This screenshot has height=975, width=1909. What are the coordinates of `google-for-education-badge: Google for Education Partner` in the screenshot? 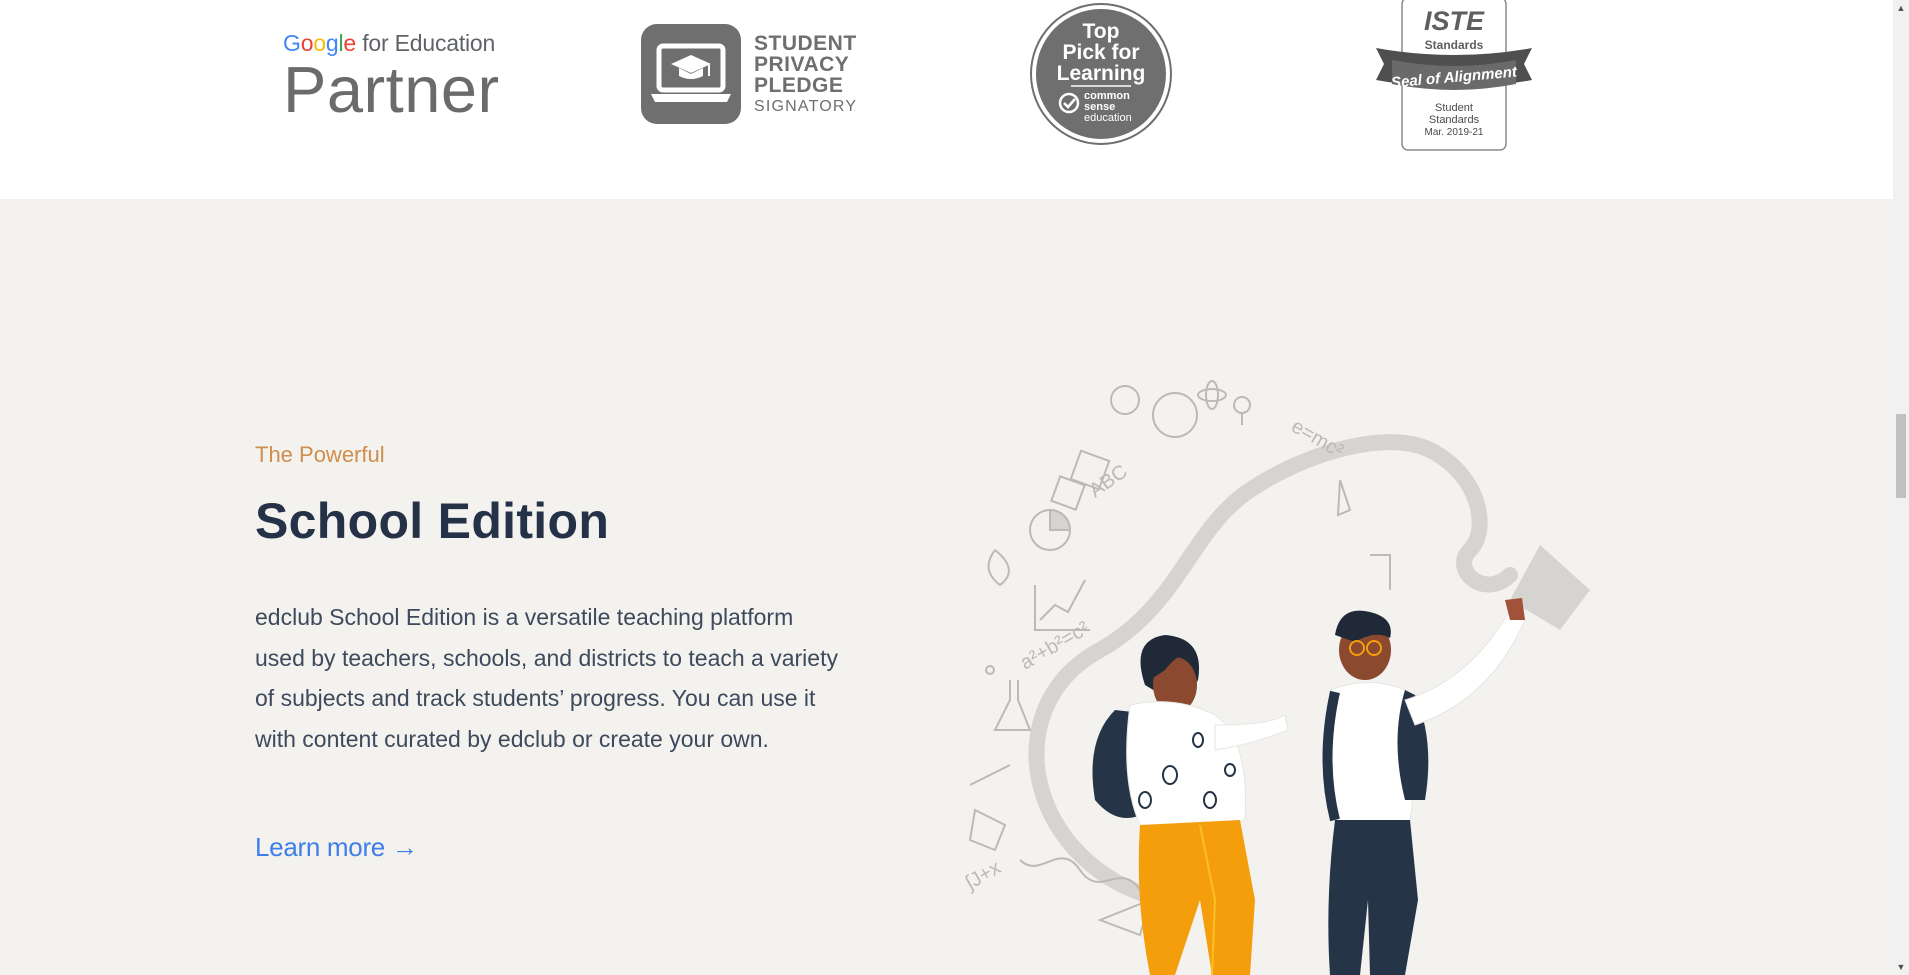 It's located at (398, 78).